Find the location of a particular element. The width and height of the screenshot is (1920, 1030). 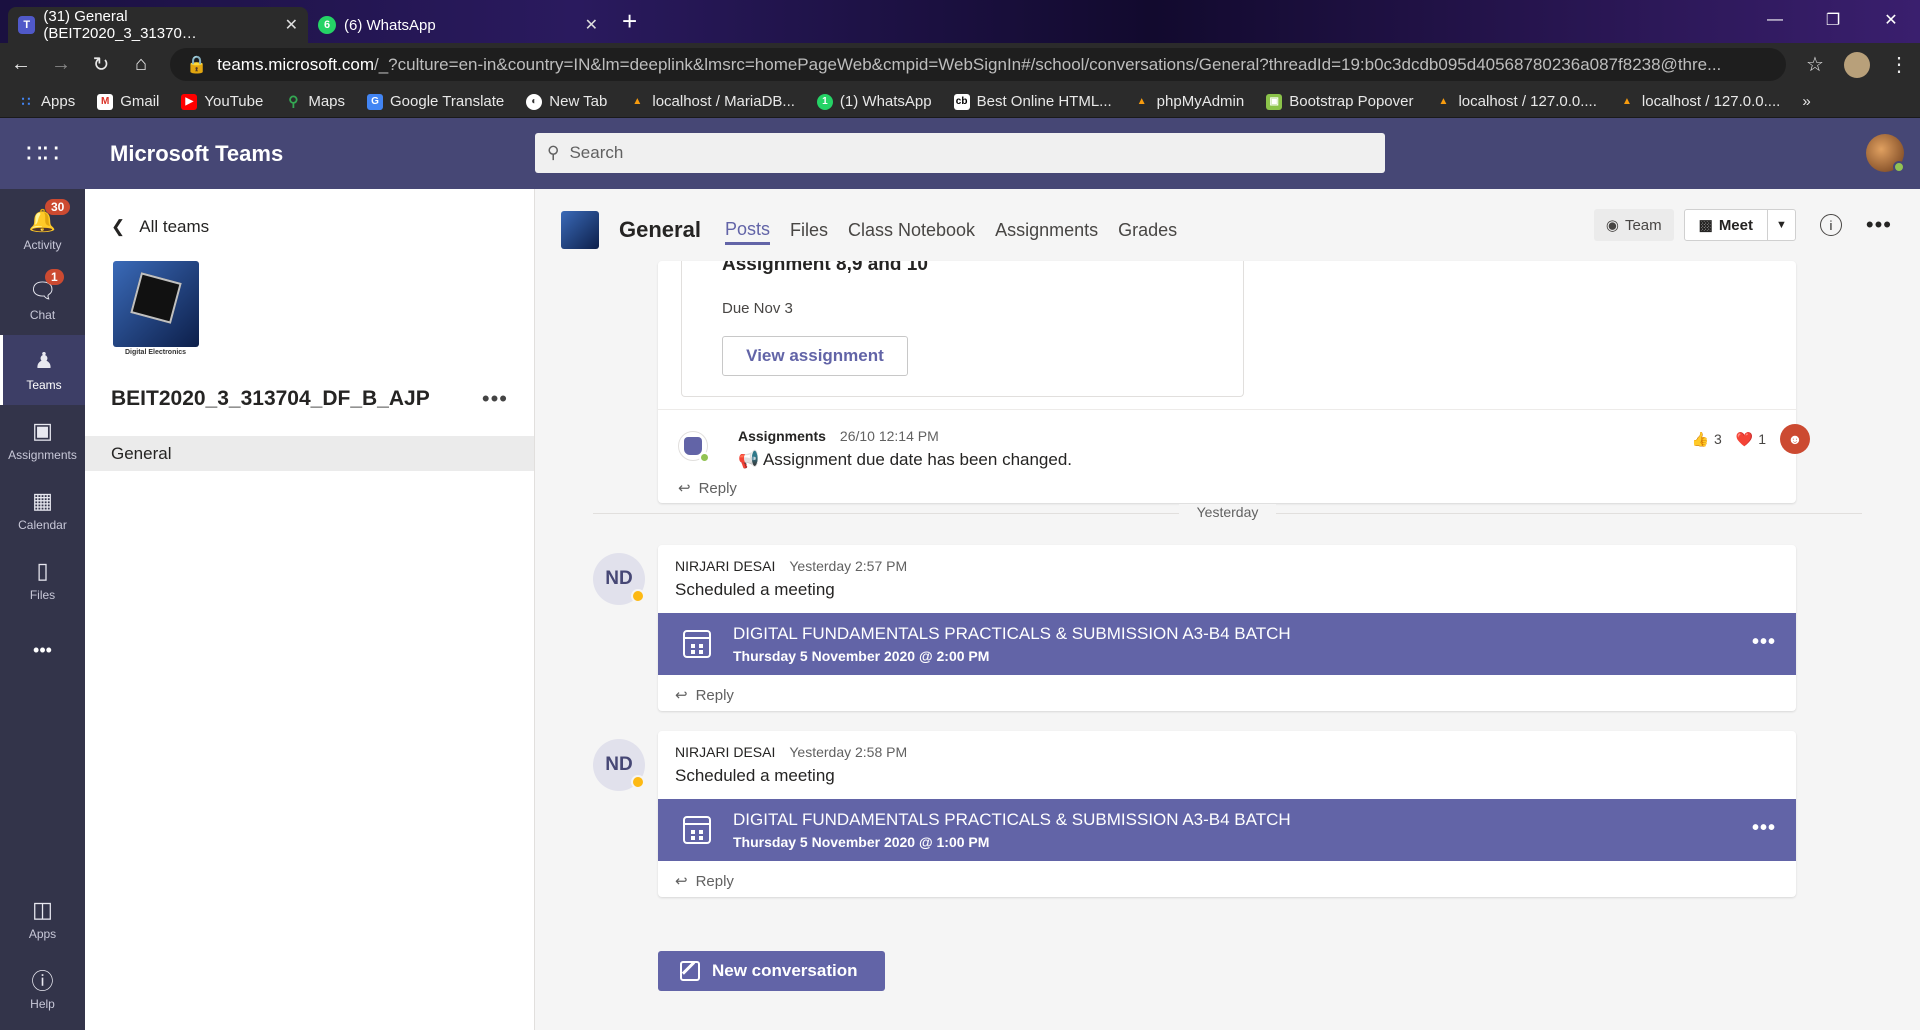

rail-item-chat: 🗨 1 Chat is located at coordinates (42, 300).